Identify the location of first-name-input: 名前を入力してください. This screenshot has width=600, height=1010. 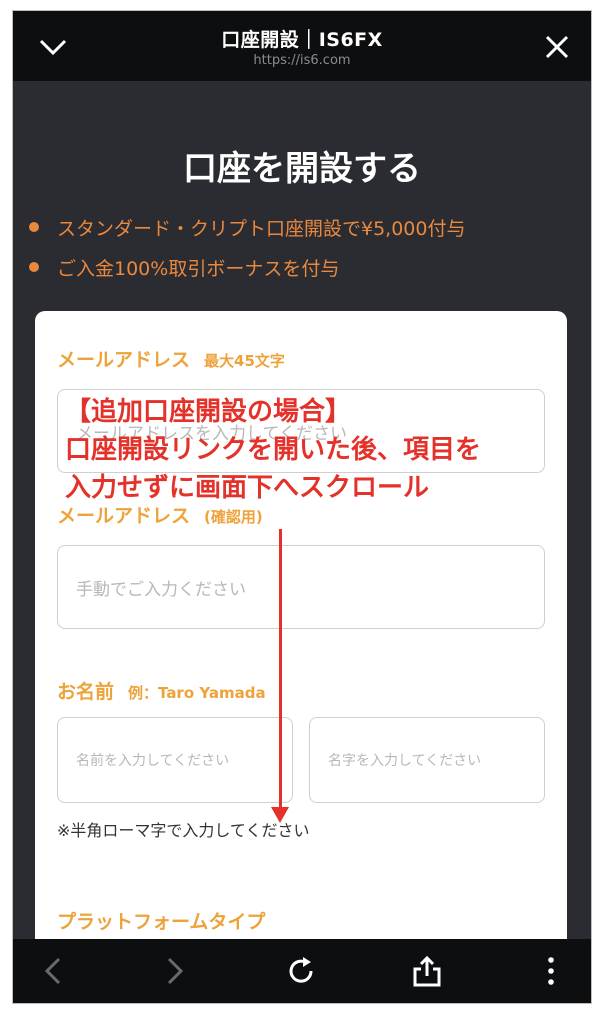
(175, 760).